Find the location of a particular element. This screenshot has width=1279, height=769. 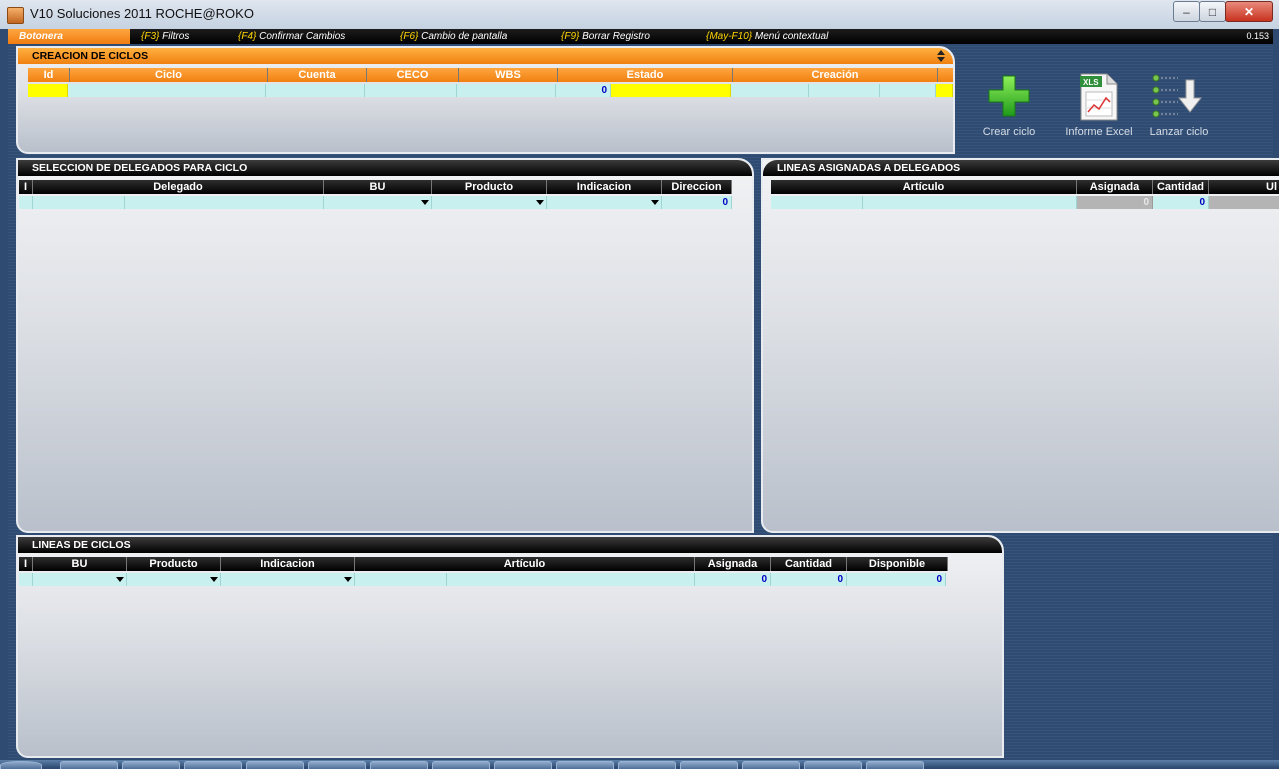

cell-direccion: 0 is located at coordinates (697, 202).